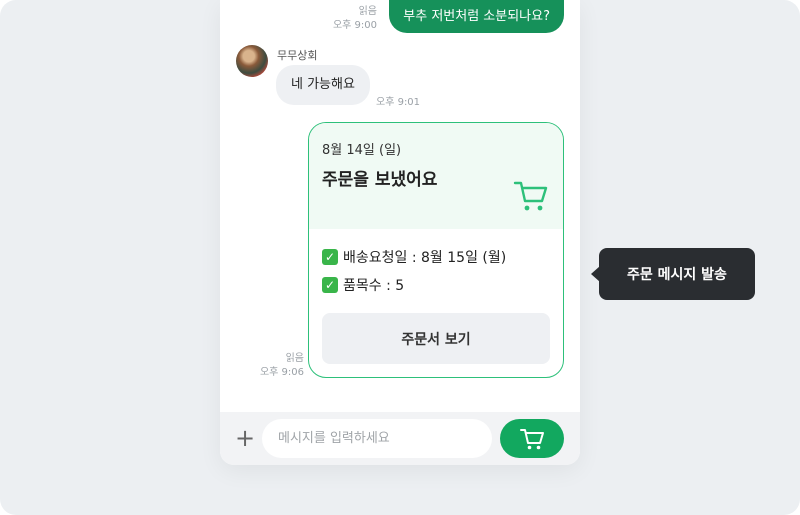 The image size is (800, 515). I want to click on avatar, so click(252, 61).